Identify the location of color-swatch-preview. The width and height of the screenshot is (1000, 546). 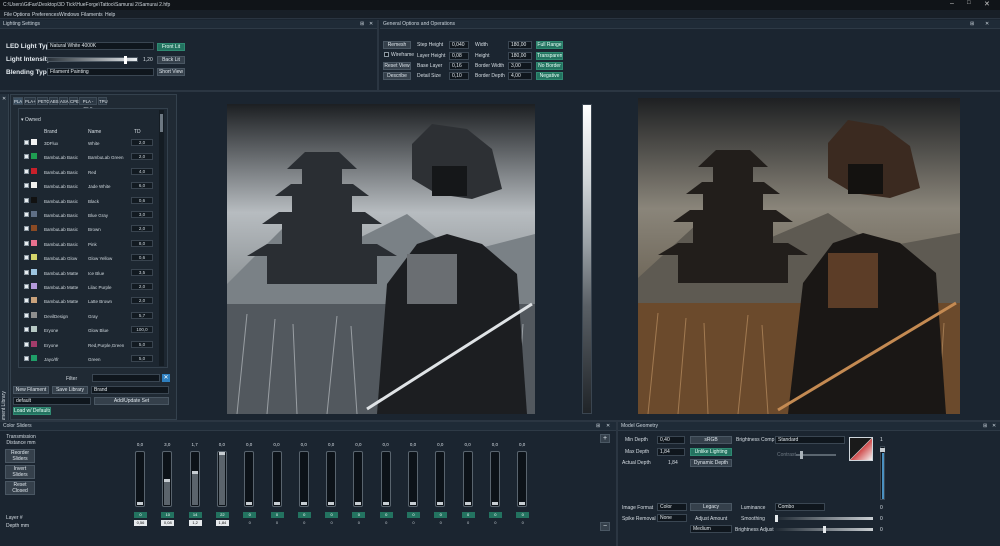
(861, 449).